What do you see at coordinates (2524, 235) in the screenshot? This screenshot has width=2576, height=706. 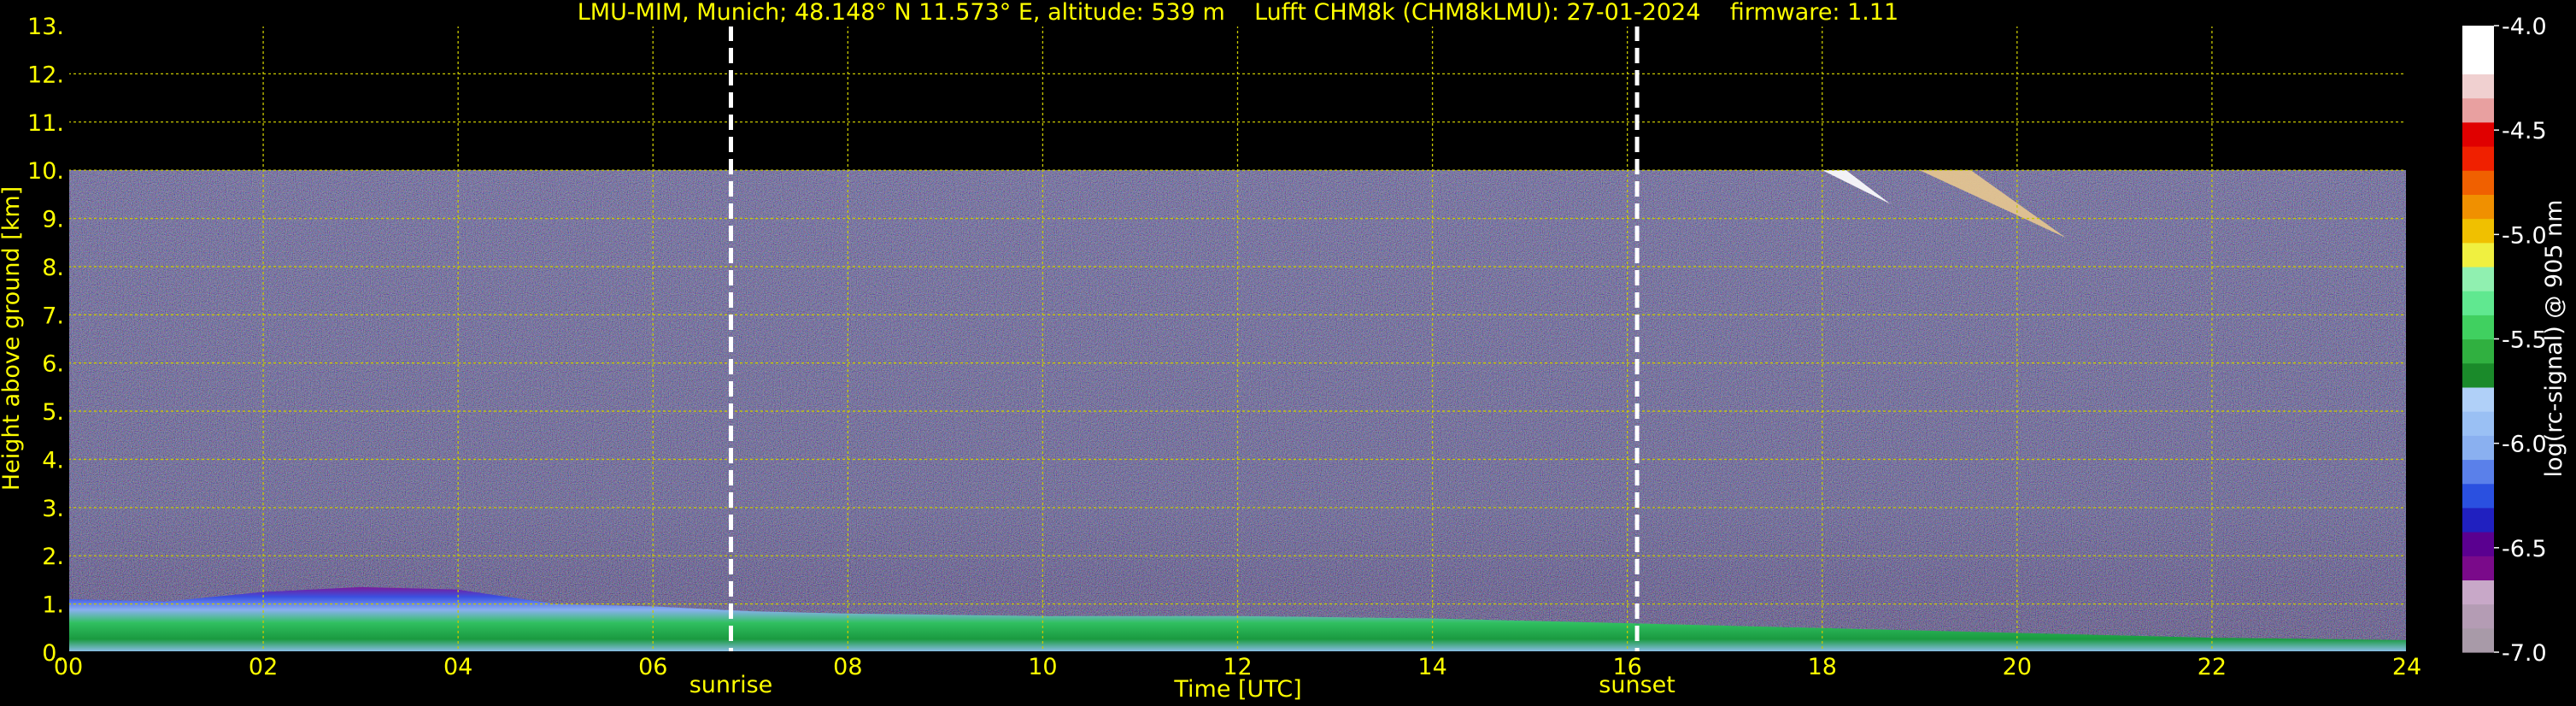 I see `colorbar-tick-label: -5.0` at bounding box center [2524, 235].